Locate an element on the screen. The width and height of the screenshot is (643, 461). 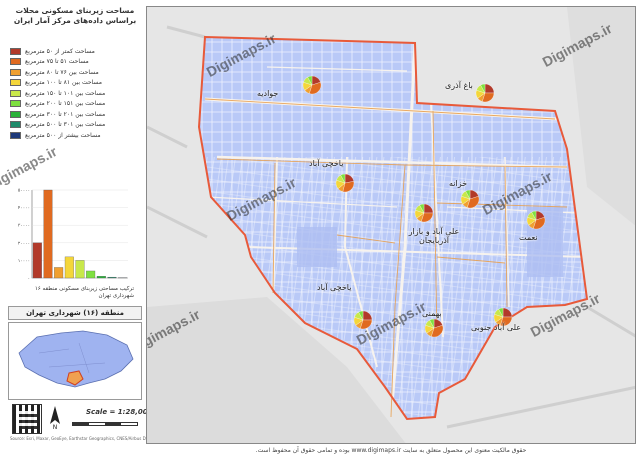
legend-item: مساحت بین ۳۰۱ تا ۵۰۰ مترمربع is located at coordinates (75, 125).